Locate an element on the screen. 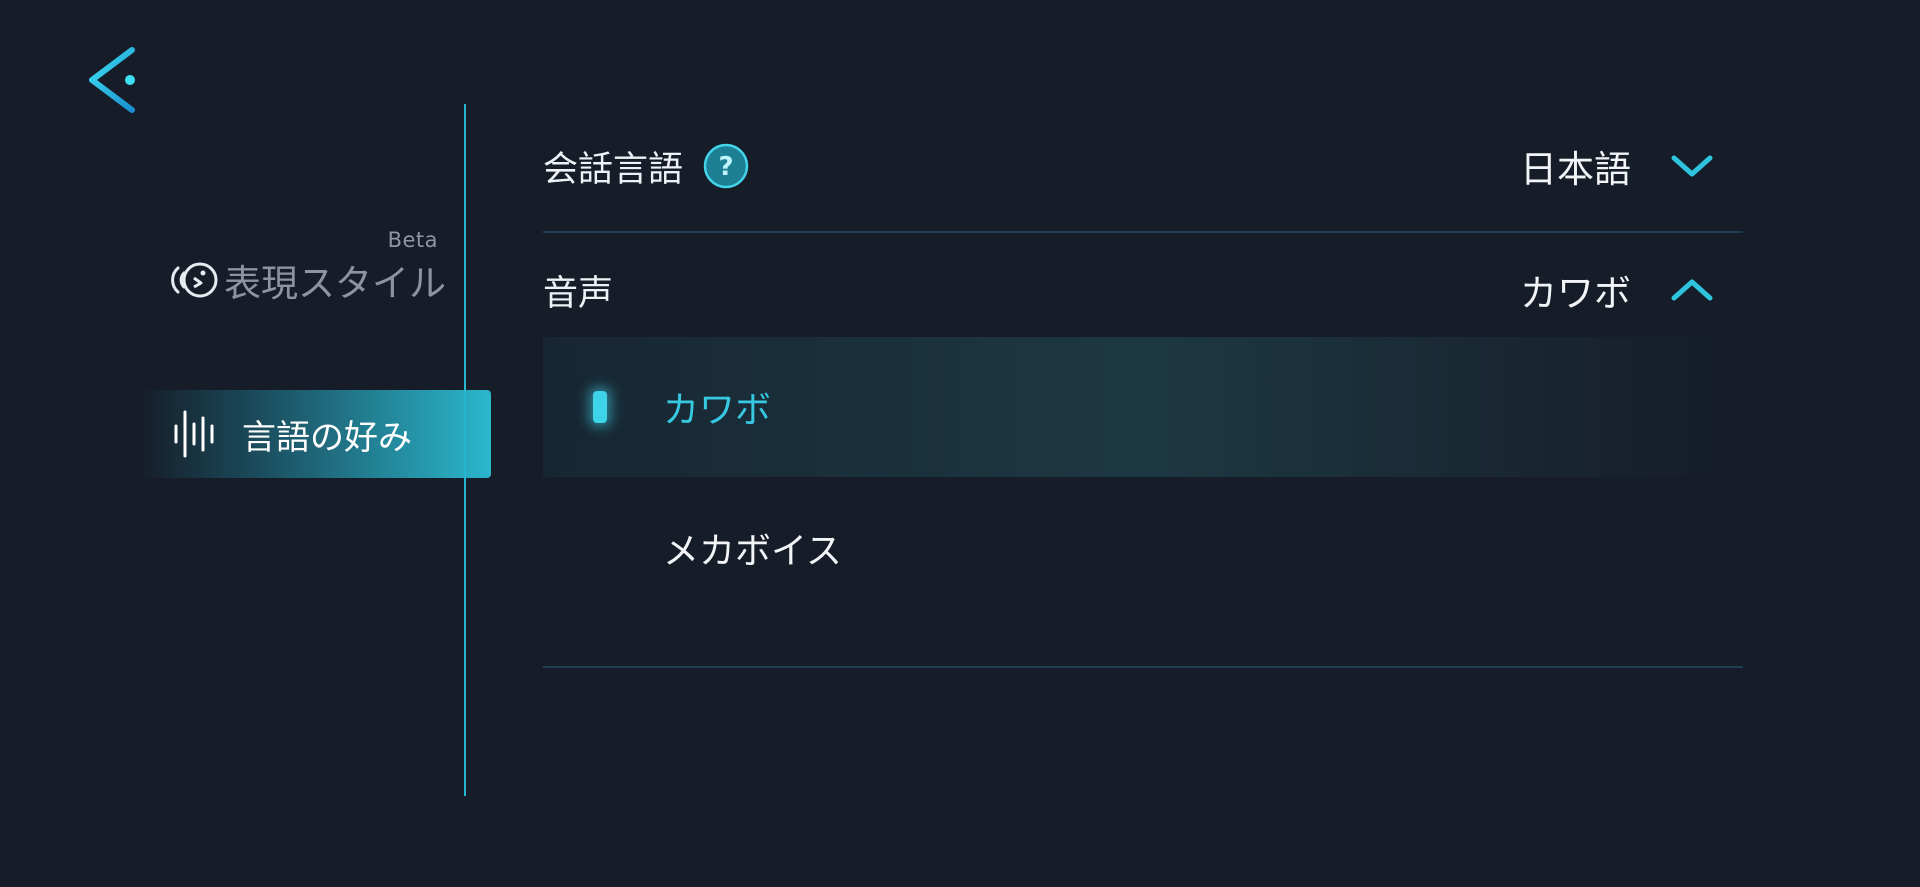 This screenshot has width=1920, height=887. sidebar-item-label: 表現スタイル is located at coordinates (335, 283).